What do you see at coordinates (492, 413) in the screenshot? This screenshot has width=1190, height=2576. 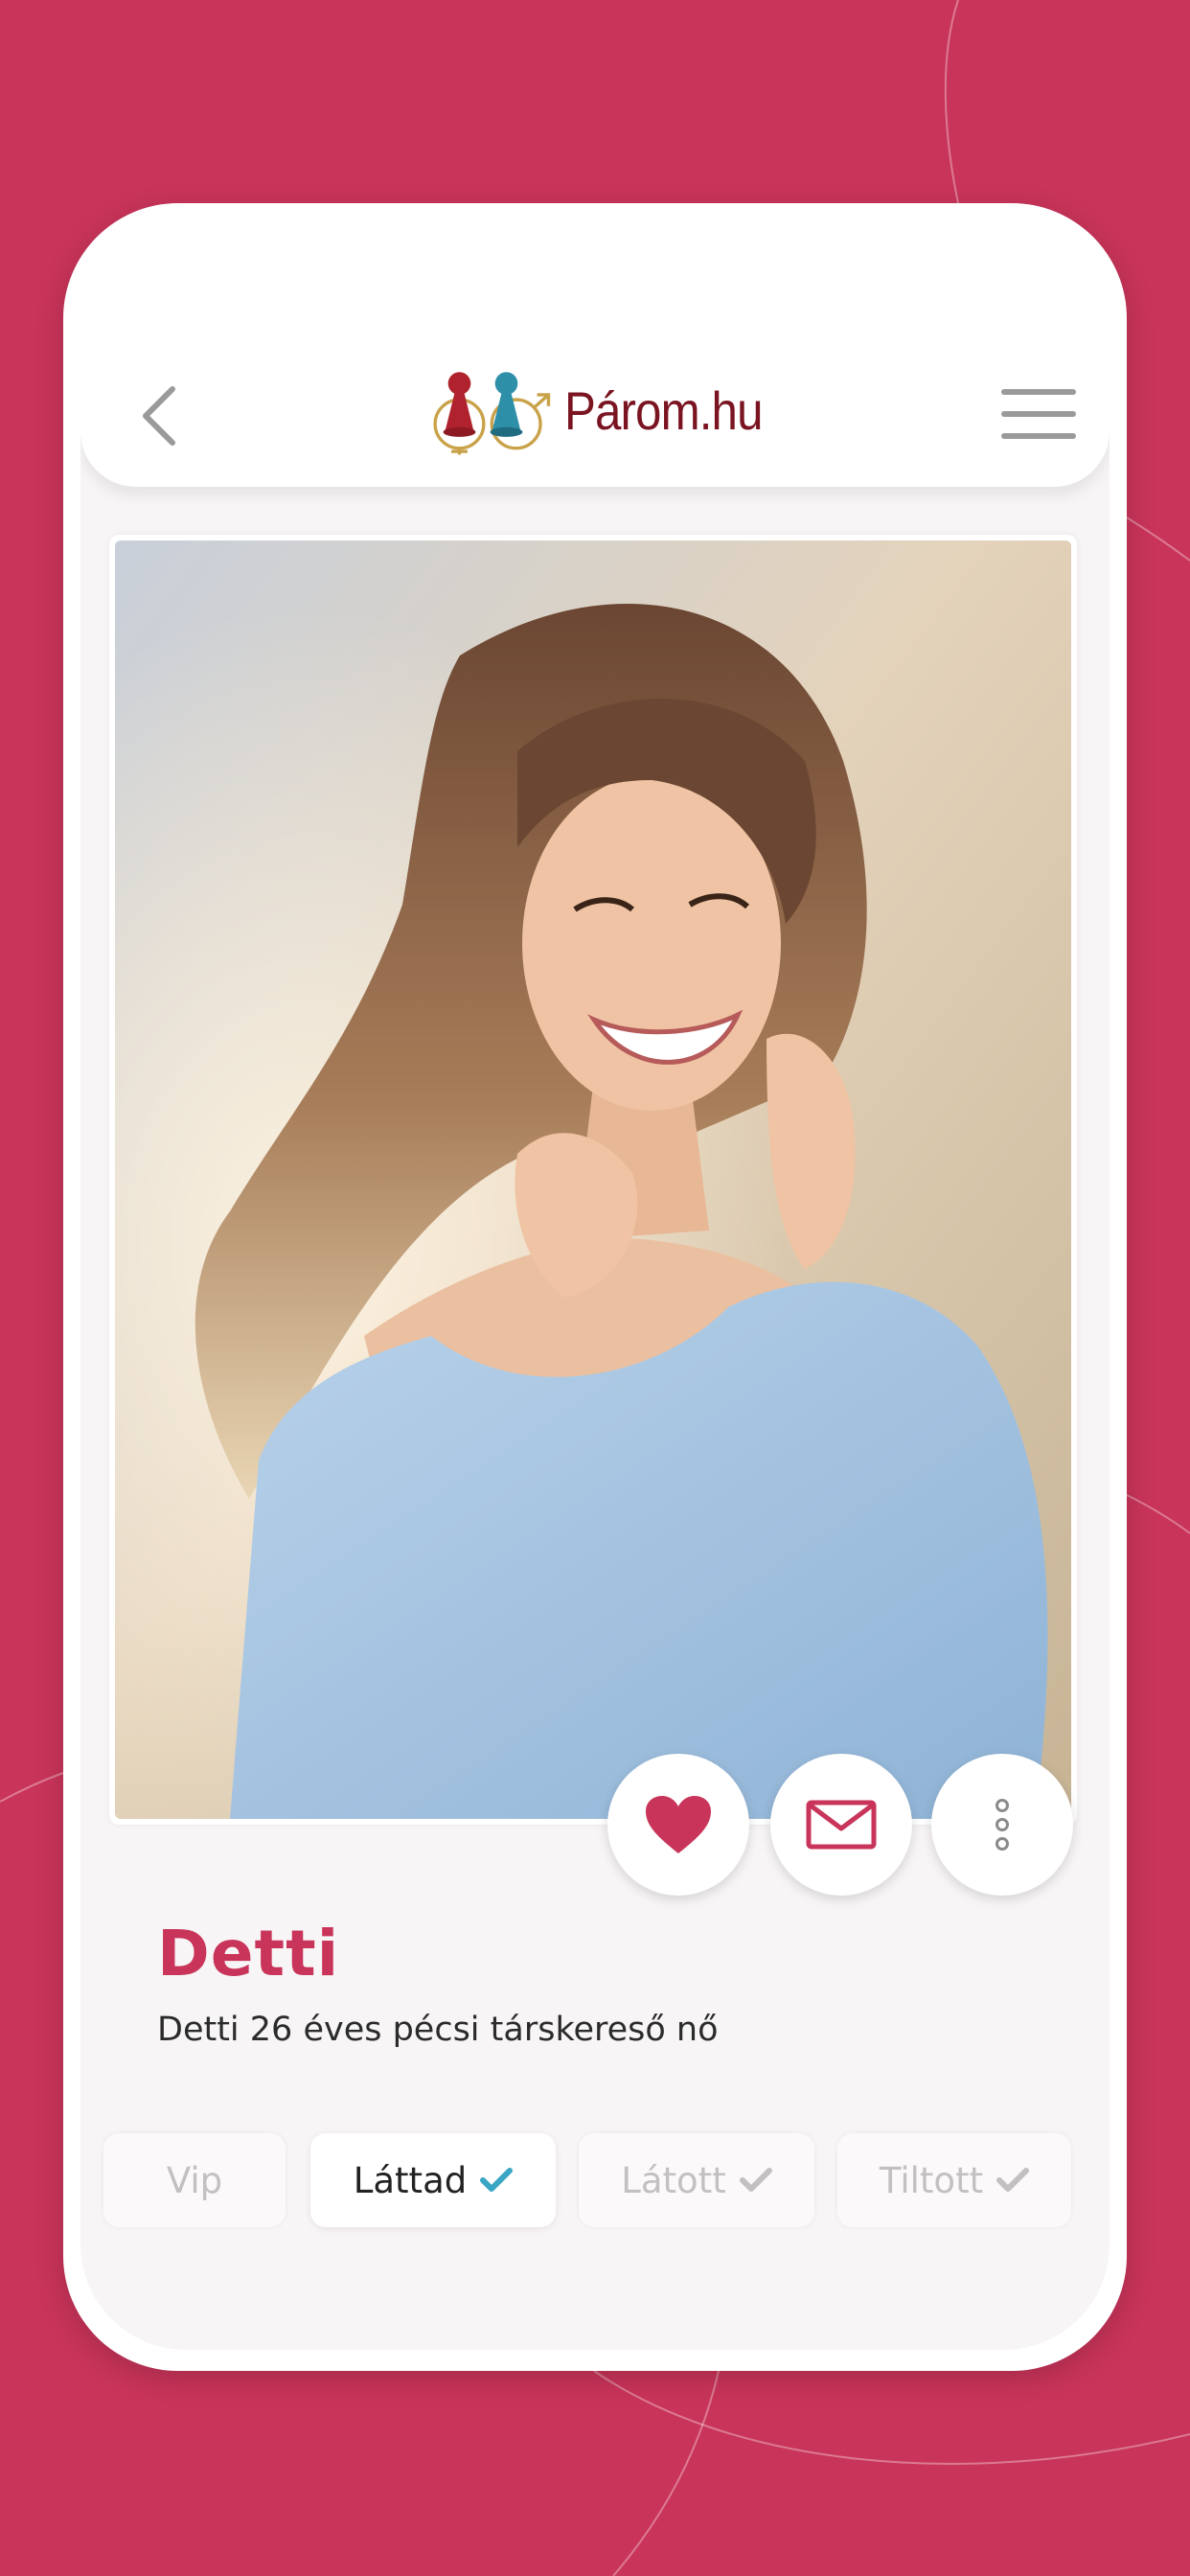 I see `logo-figures-icon` at bounding box center [492, 413].